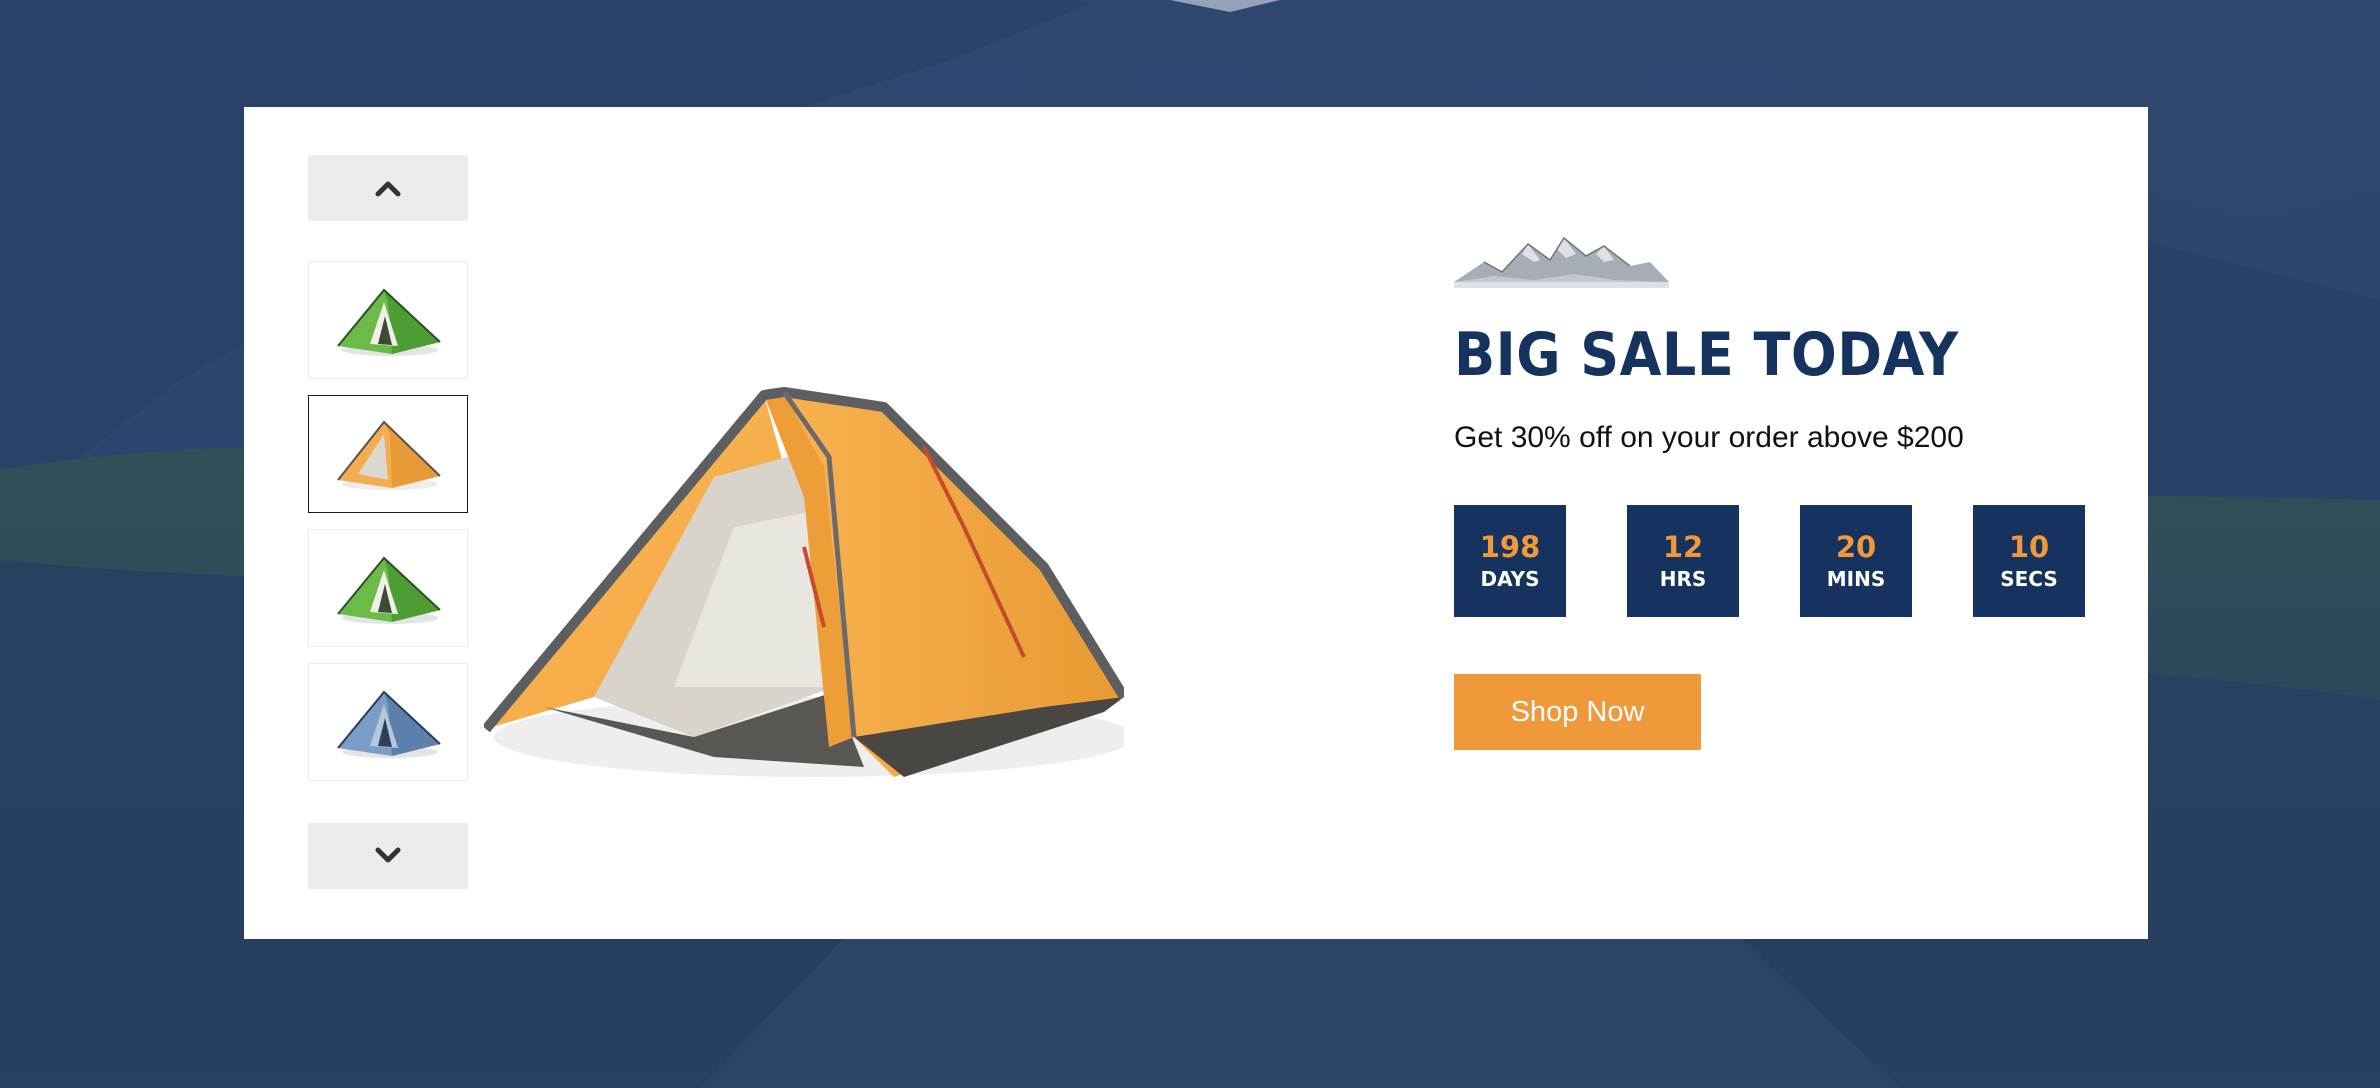 The height and width of the screenshot is (1088, 2380). I want to click on countdown-minutes-label: MINS, so click(1856, 579).